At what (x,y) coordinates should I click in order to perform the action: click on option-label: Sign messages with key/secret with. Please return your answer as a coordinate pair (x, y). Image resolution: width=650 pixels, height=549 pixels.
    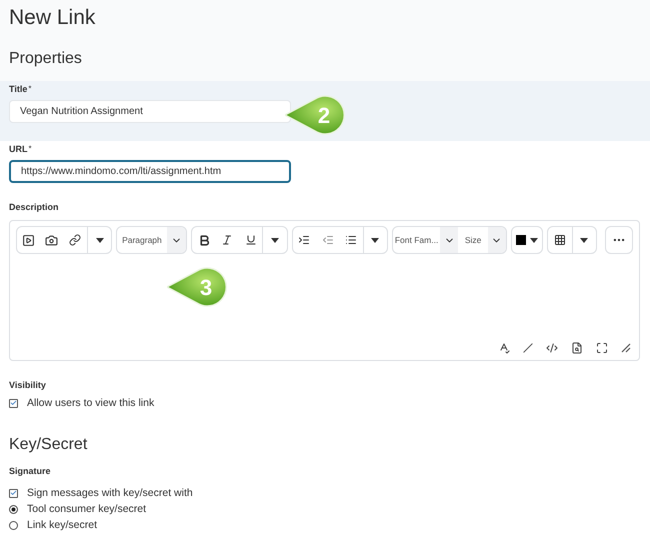
    Looking at the image, I should click on (110, 493).